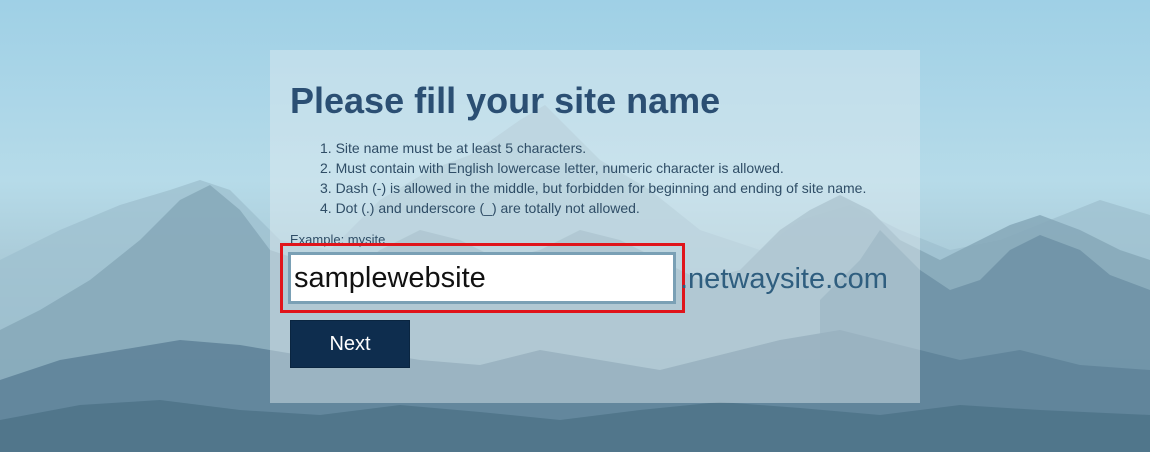  I want to click on domain-suffix: .netwaysite.com, so click(784, 279).